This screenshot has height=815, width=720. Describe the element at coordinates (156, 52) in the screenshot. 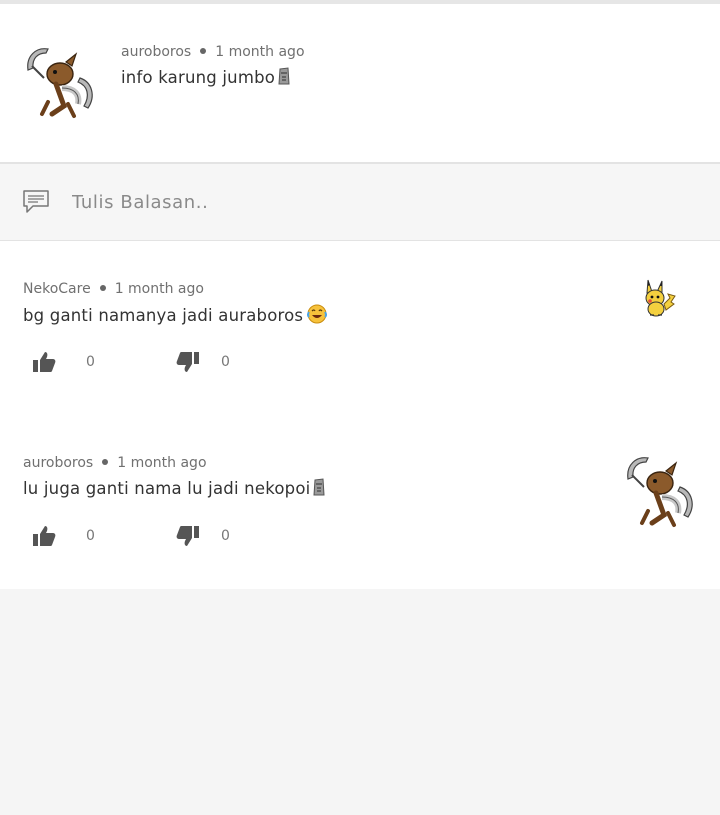

I see `comment-author: auroboros` at that location.